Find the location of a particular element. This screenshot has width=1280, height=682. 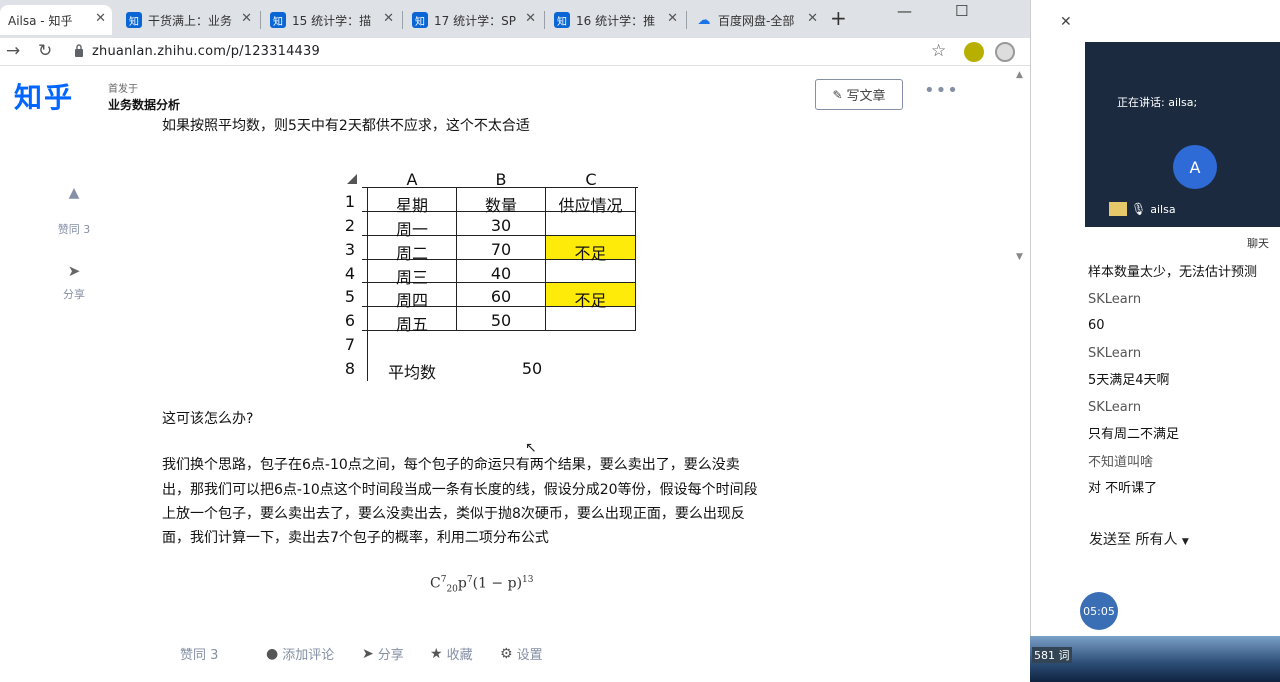

chat-sender: 不知道叫啥 is located at coordinates (1121, 462).